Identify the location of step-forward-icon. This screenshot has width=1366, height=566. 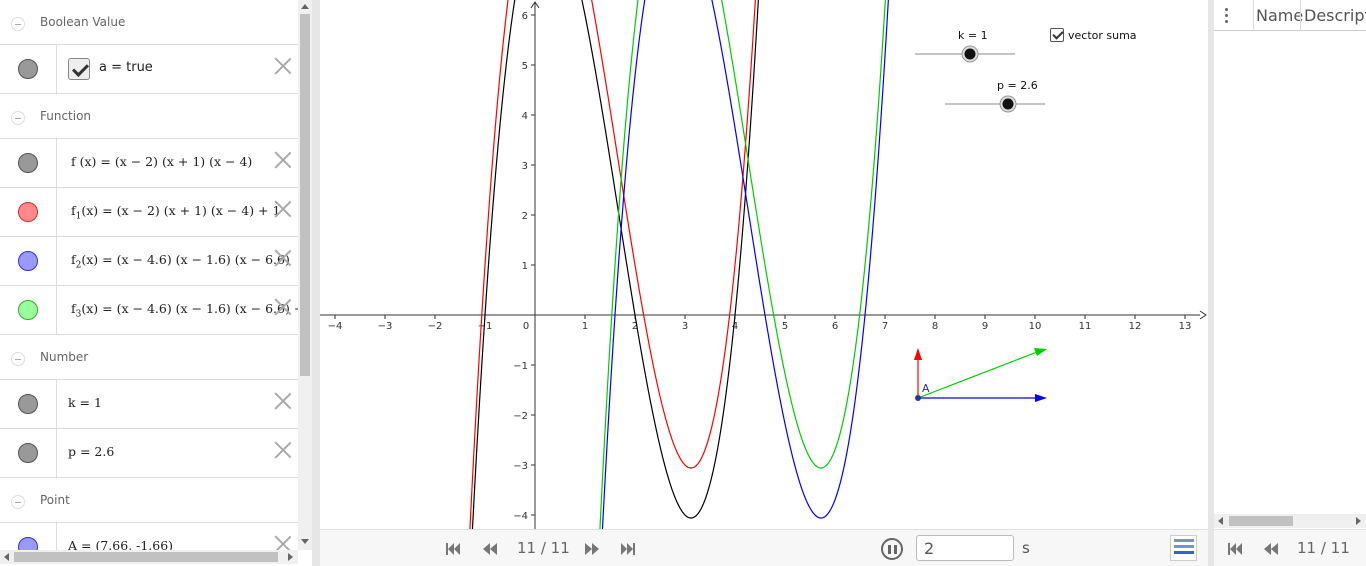
(592, 549).